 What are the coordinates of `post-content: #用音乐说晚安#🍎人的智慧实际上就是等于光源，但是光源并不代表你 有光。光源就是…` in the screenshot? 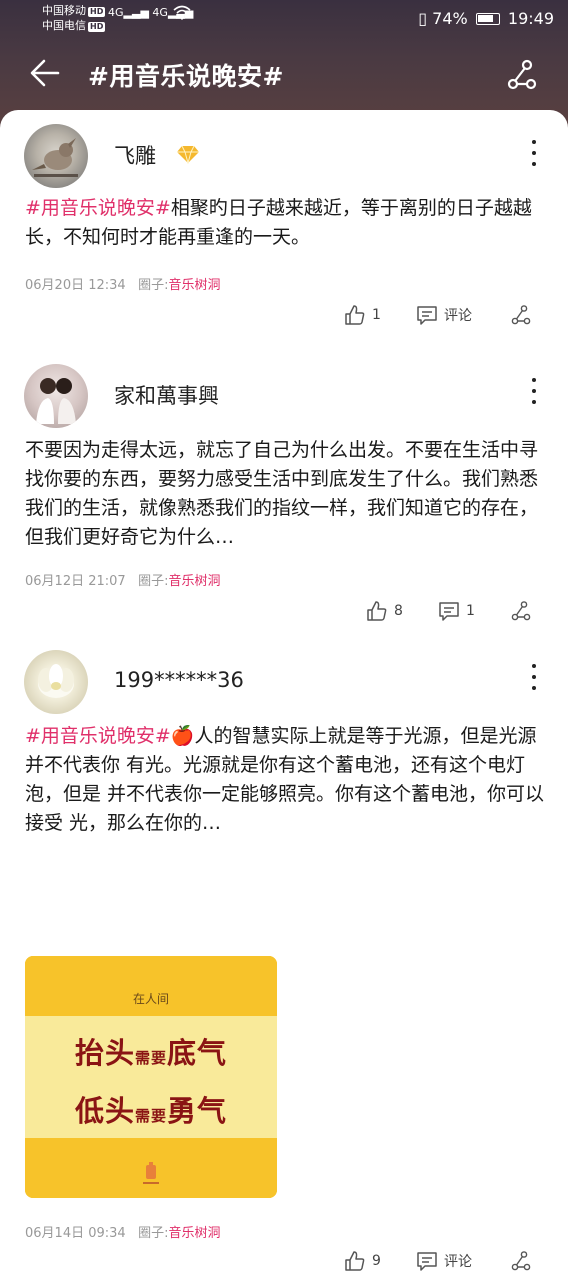 It's located at (285, 780).